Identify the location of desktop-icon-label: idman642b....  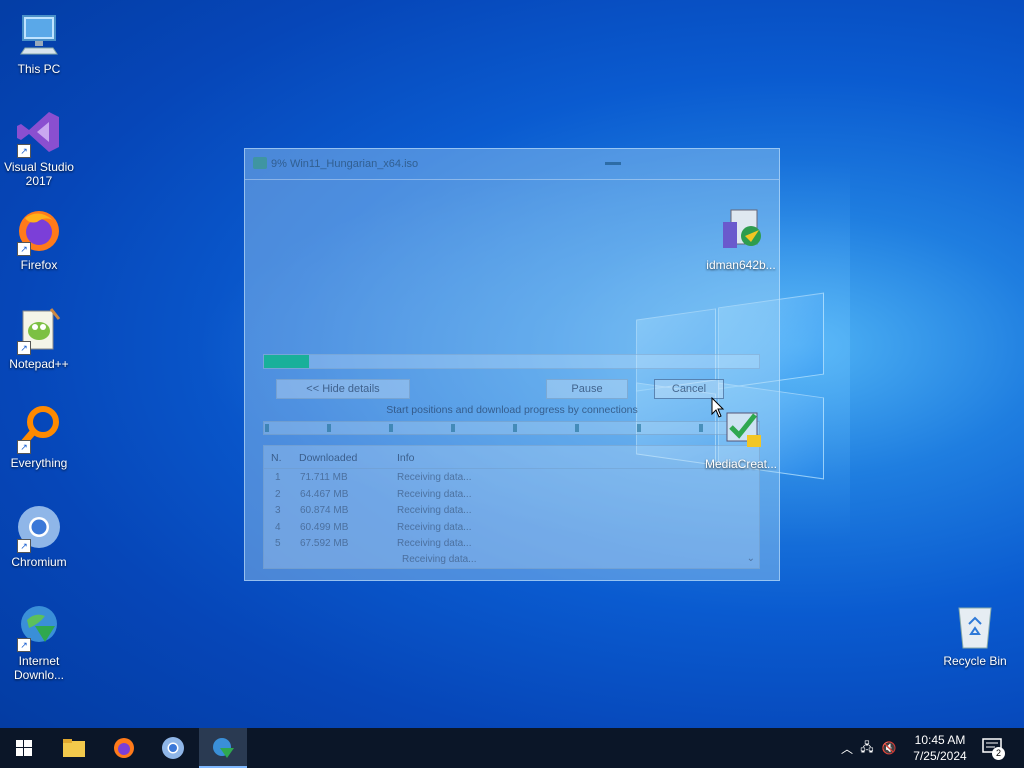
(741, 265).